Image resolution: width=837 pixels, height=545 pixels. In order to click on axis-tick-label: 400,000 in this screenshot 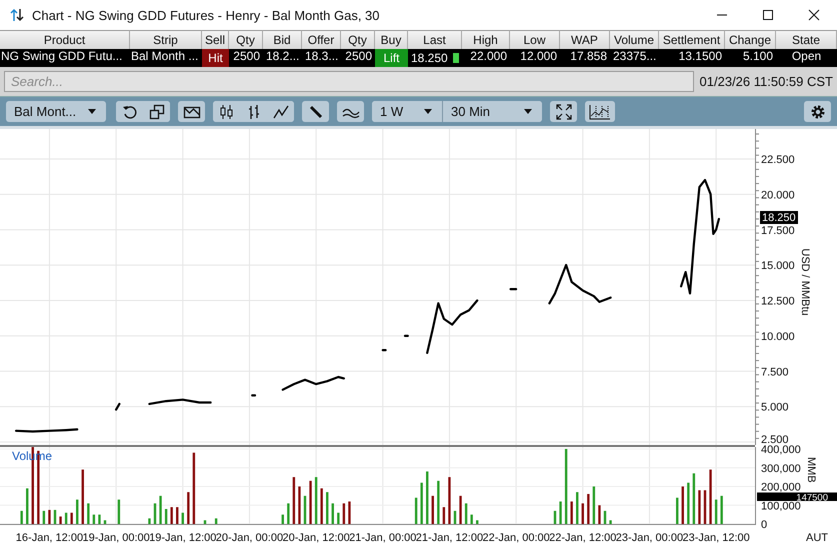, I will do `click(781, 450)`.